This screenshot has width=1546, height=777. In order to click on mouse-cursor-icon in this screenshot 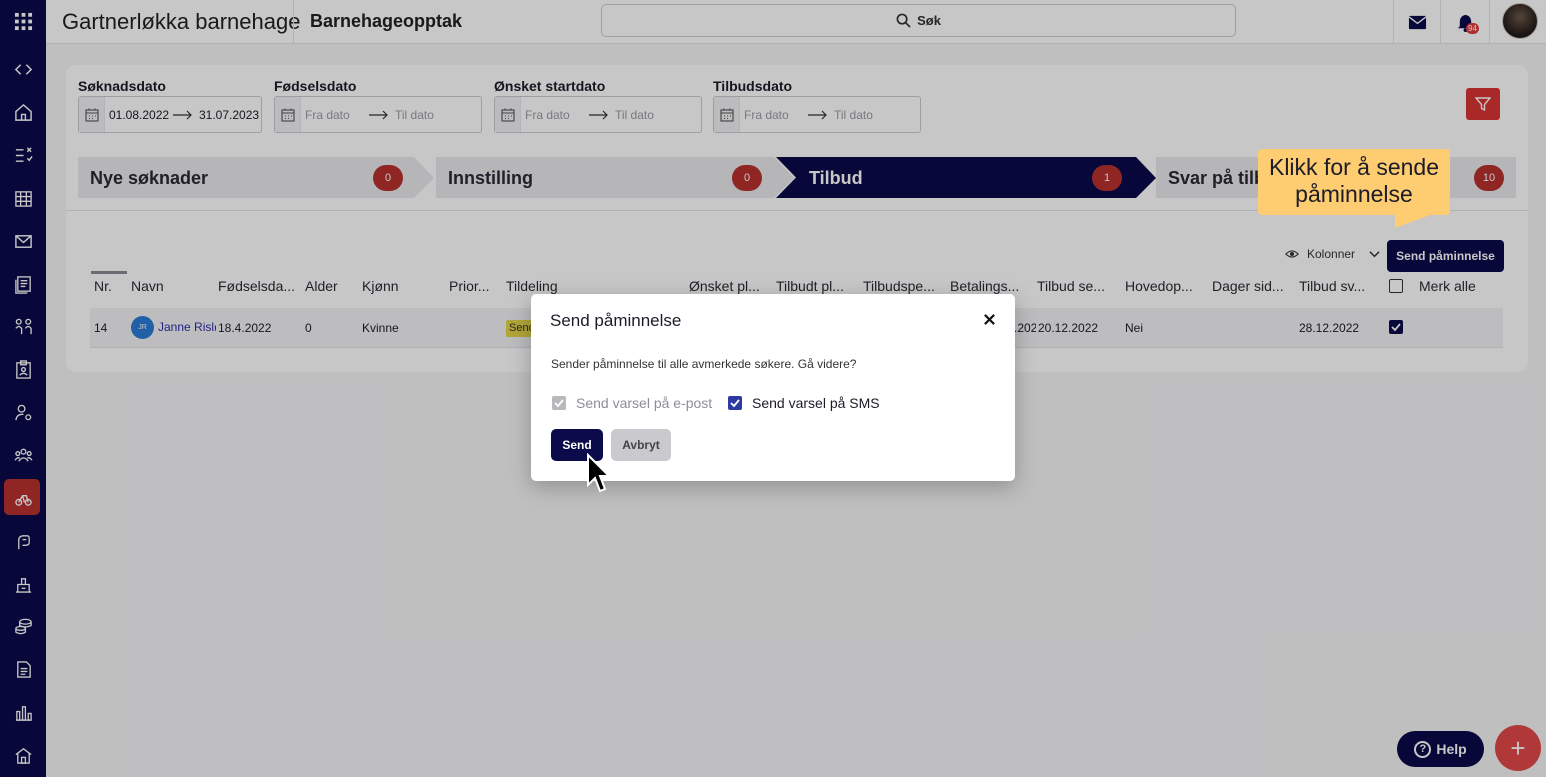, I will do `click(599, 473)`.